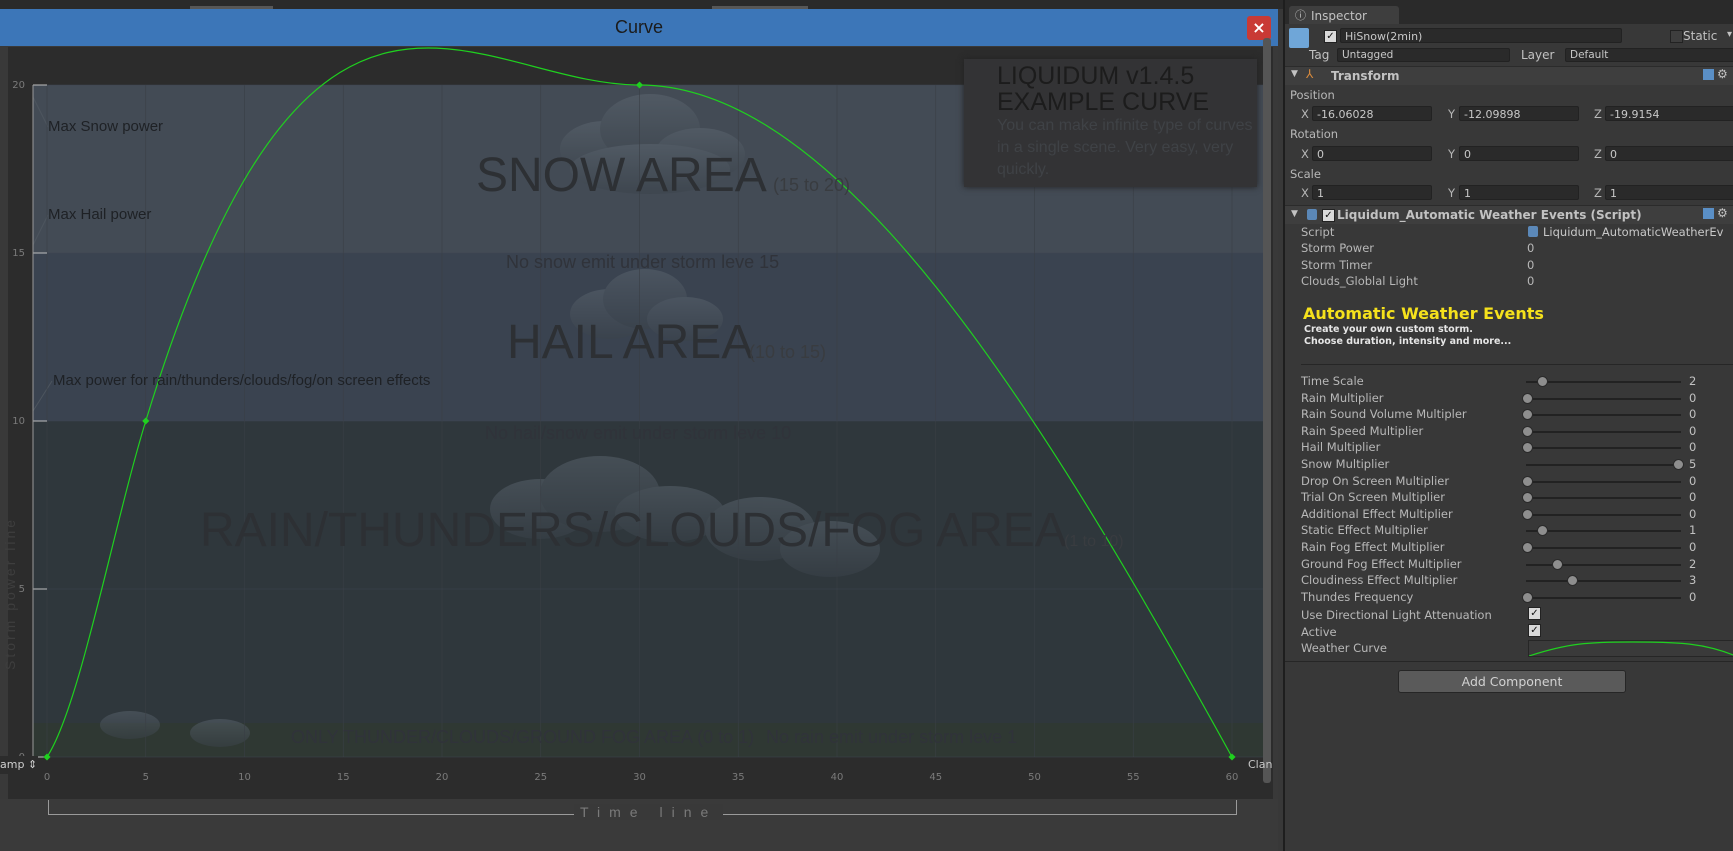 Image resolution: width=1733 pixels, height=851 pixels. What do you see at coordinates (1310, 74) in the screenshot?
I see `transform-icon: ⅄` at bounding box center [1310, 74].